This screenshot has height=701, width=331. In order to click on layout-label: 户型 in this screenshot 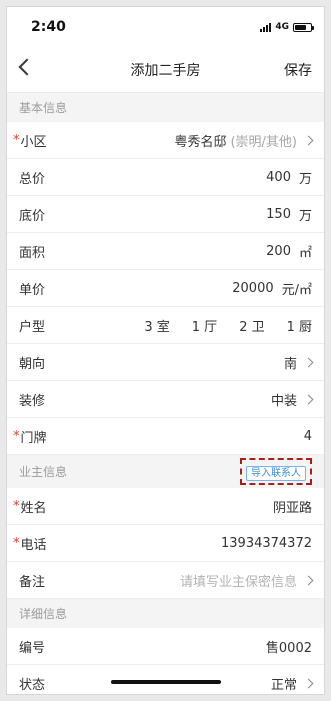, I will do `click(32, 327)`.